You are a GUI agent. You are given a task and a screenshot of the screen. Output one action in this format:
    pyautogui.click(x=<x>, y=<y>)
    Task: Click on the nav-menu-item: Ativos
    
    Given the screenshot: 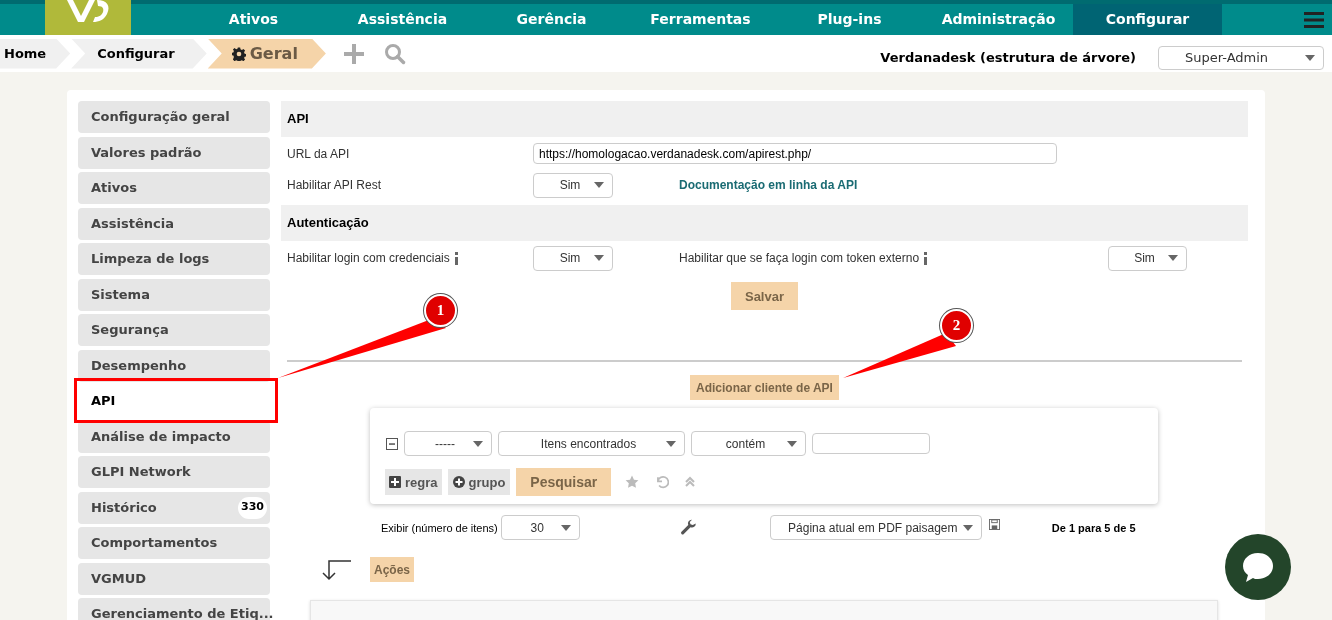 What is the action you would take?
    pyautogui.click(x=253, y=19)
    